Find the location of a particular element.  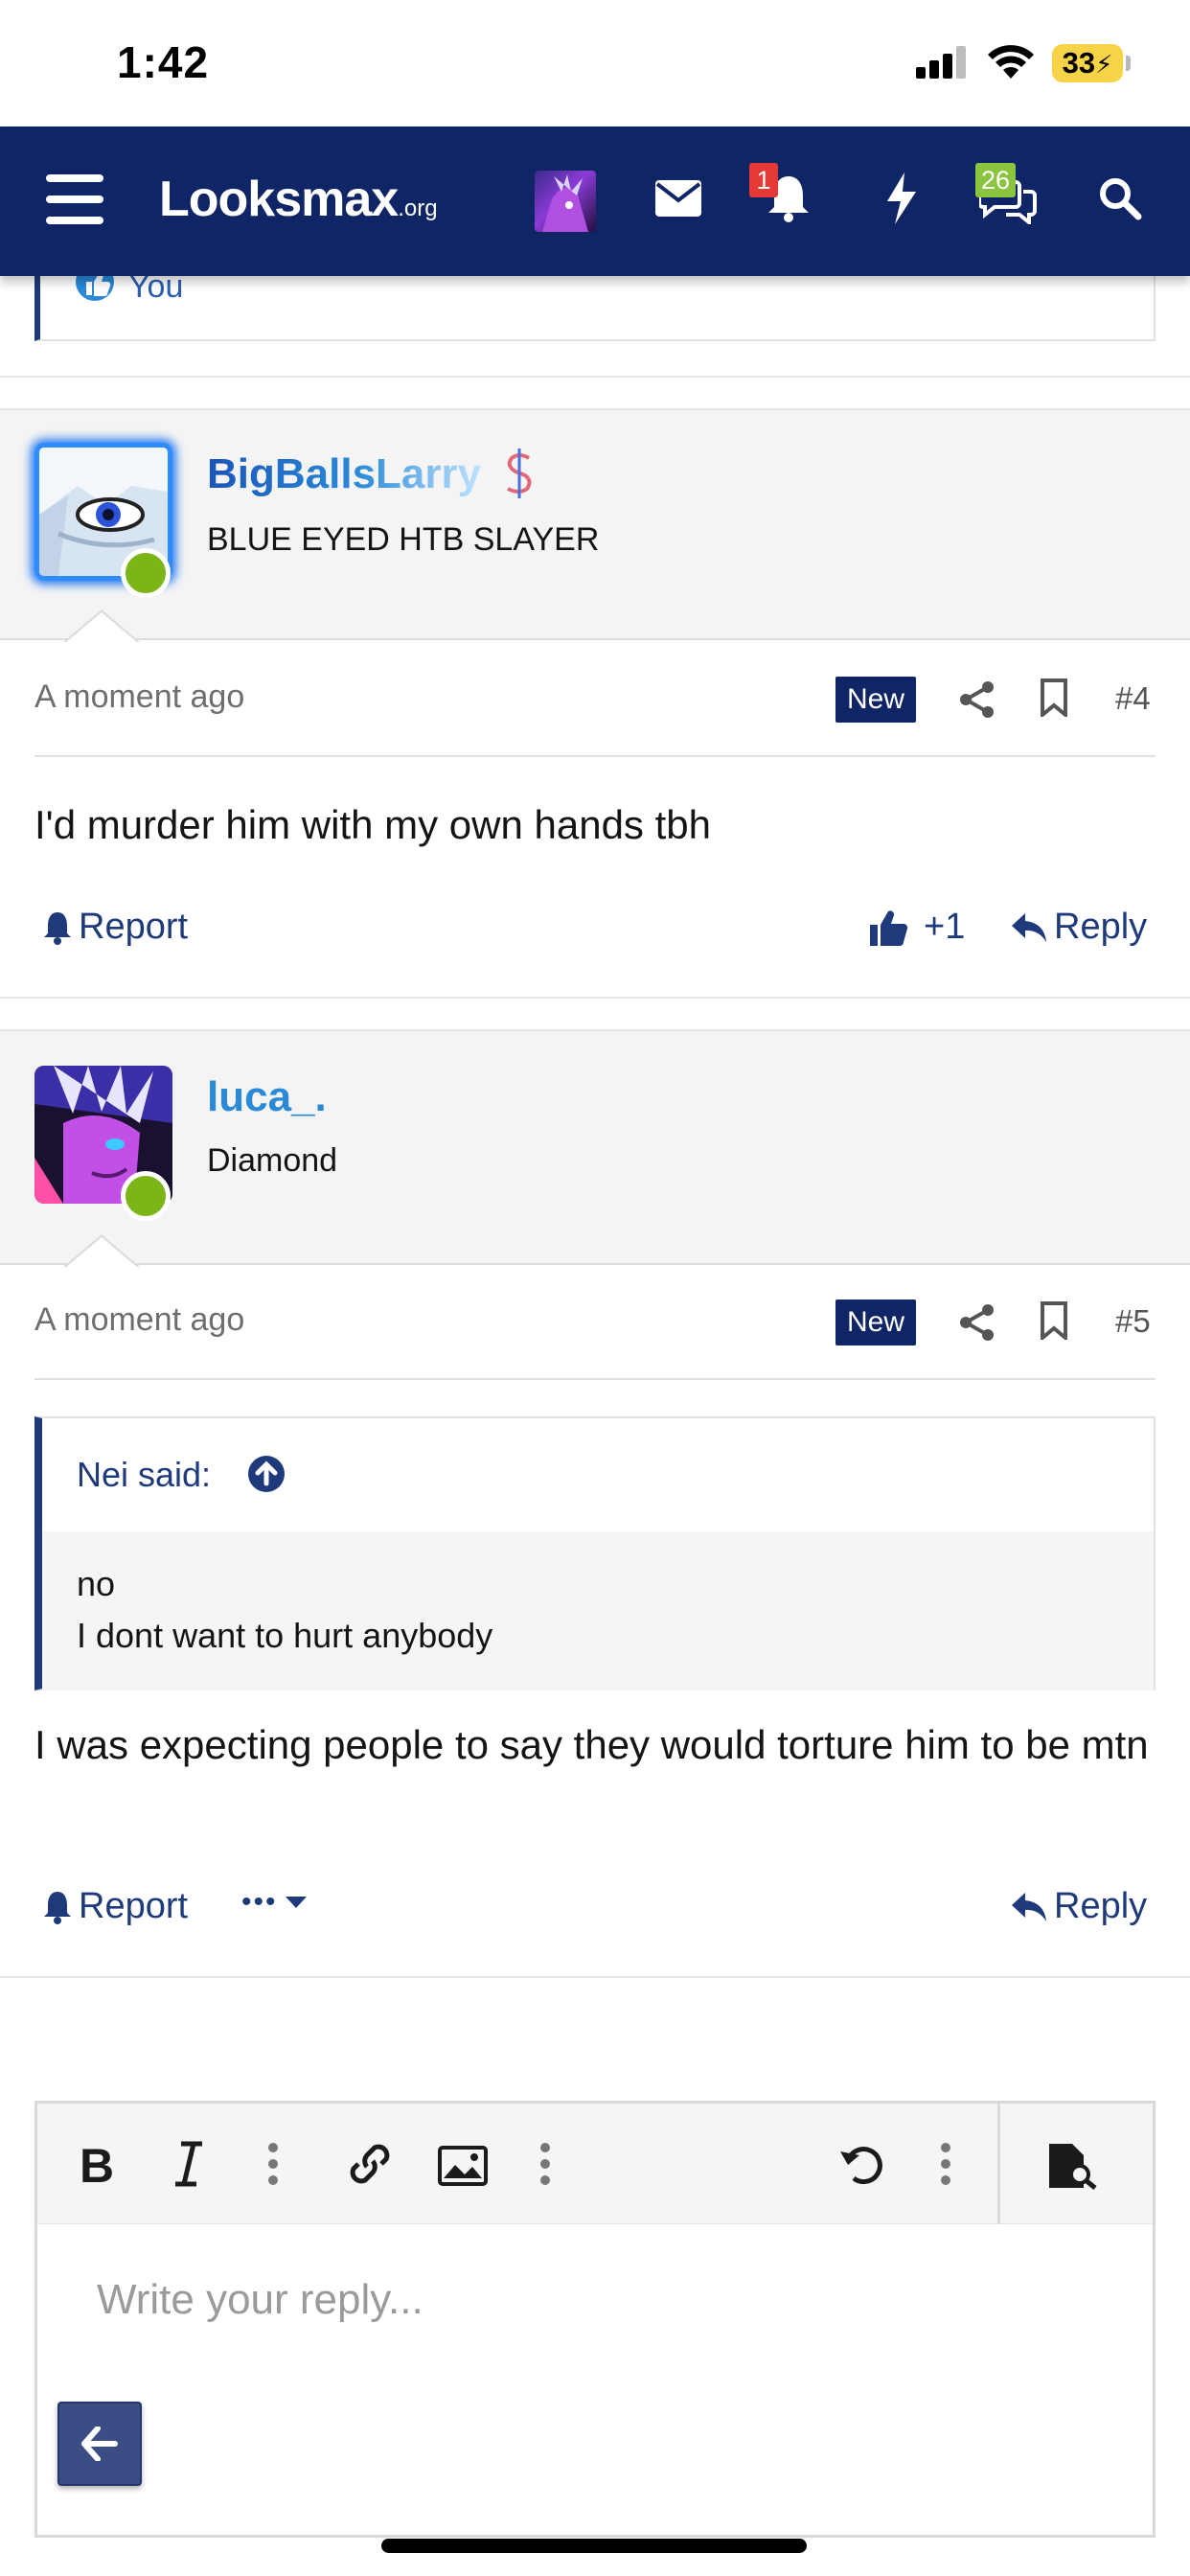

more-actions-menu: ••• is located at coordinates (275, 1902).